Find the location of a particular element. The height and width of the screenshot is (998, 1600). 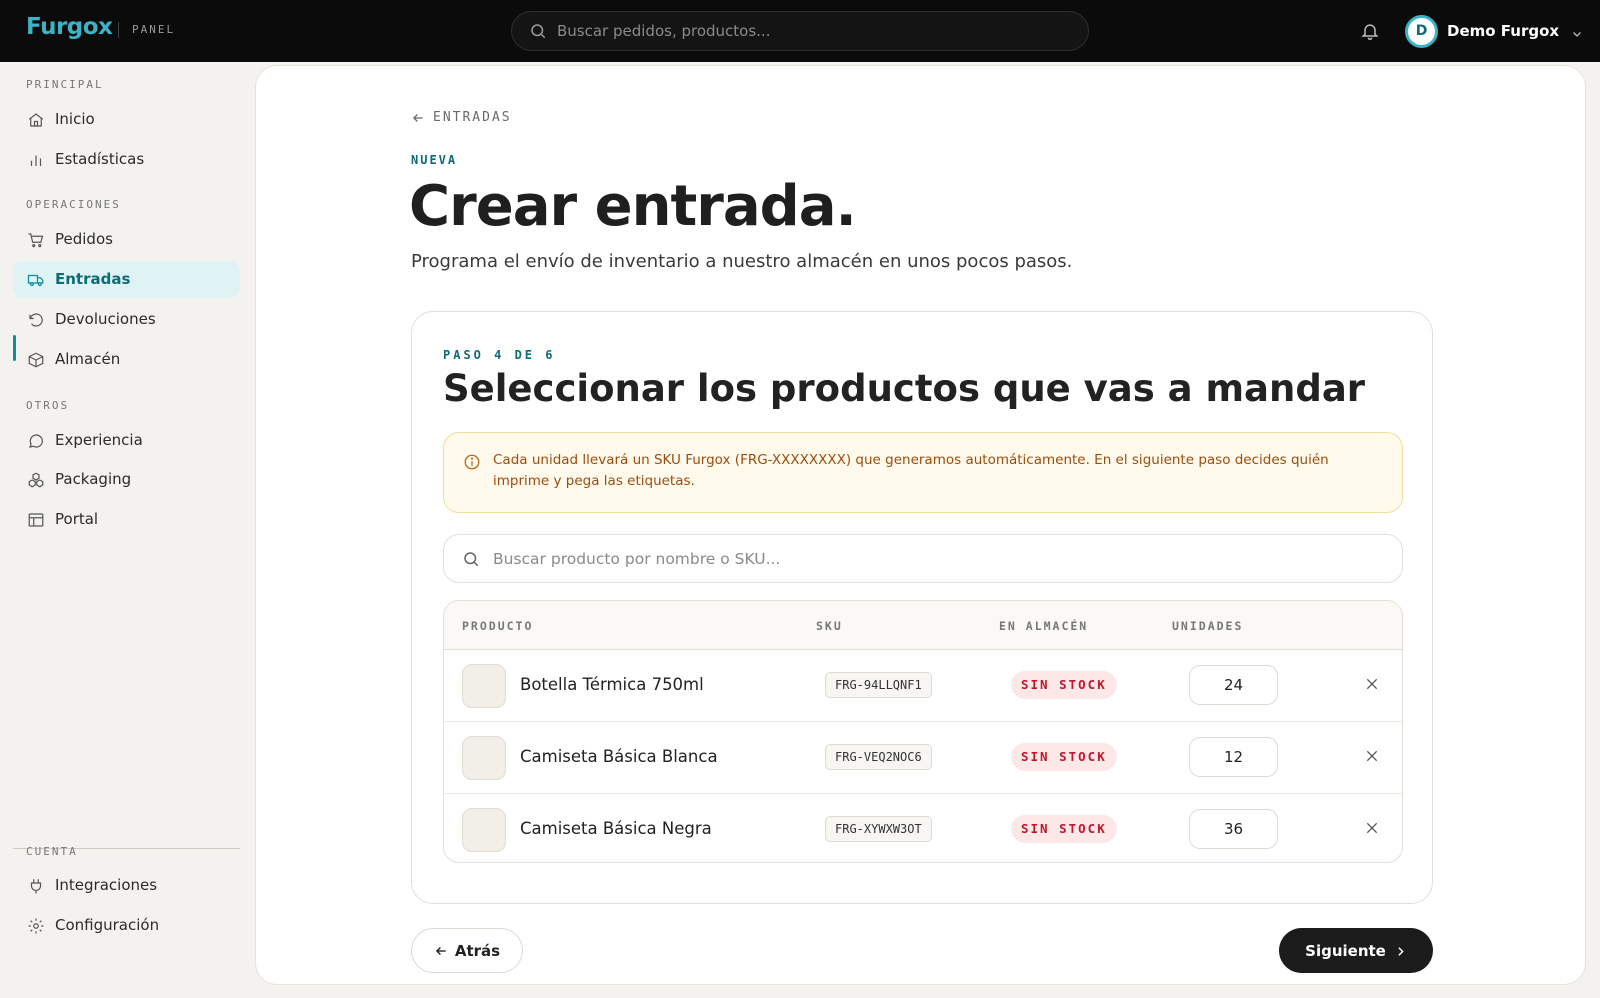

sidebar-item-entradas: Entradas is located at coordinates (126, 279).